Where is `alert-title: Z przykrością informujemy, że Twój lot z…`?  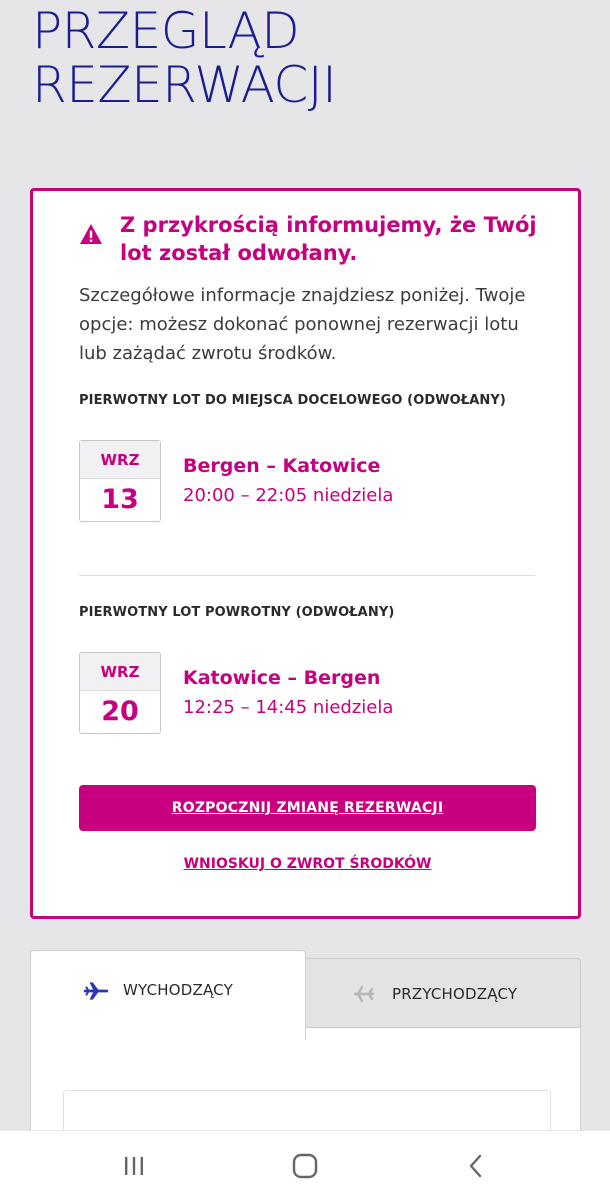
alert-title: Z przykrością informujemy, że Twój lot z… is located at coordinates (328, 239).